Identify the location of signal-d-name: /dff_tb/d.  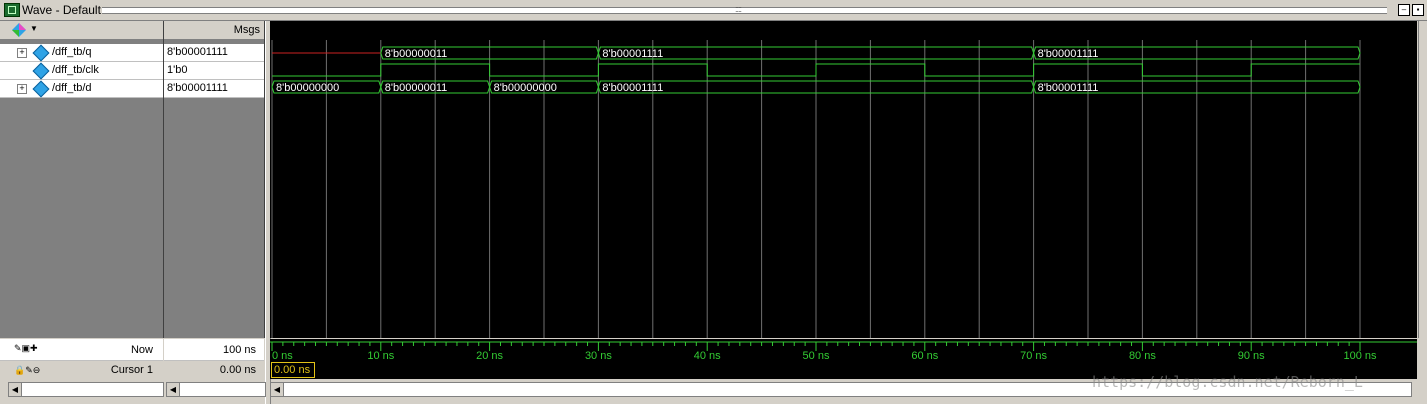
(72, 88).